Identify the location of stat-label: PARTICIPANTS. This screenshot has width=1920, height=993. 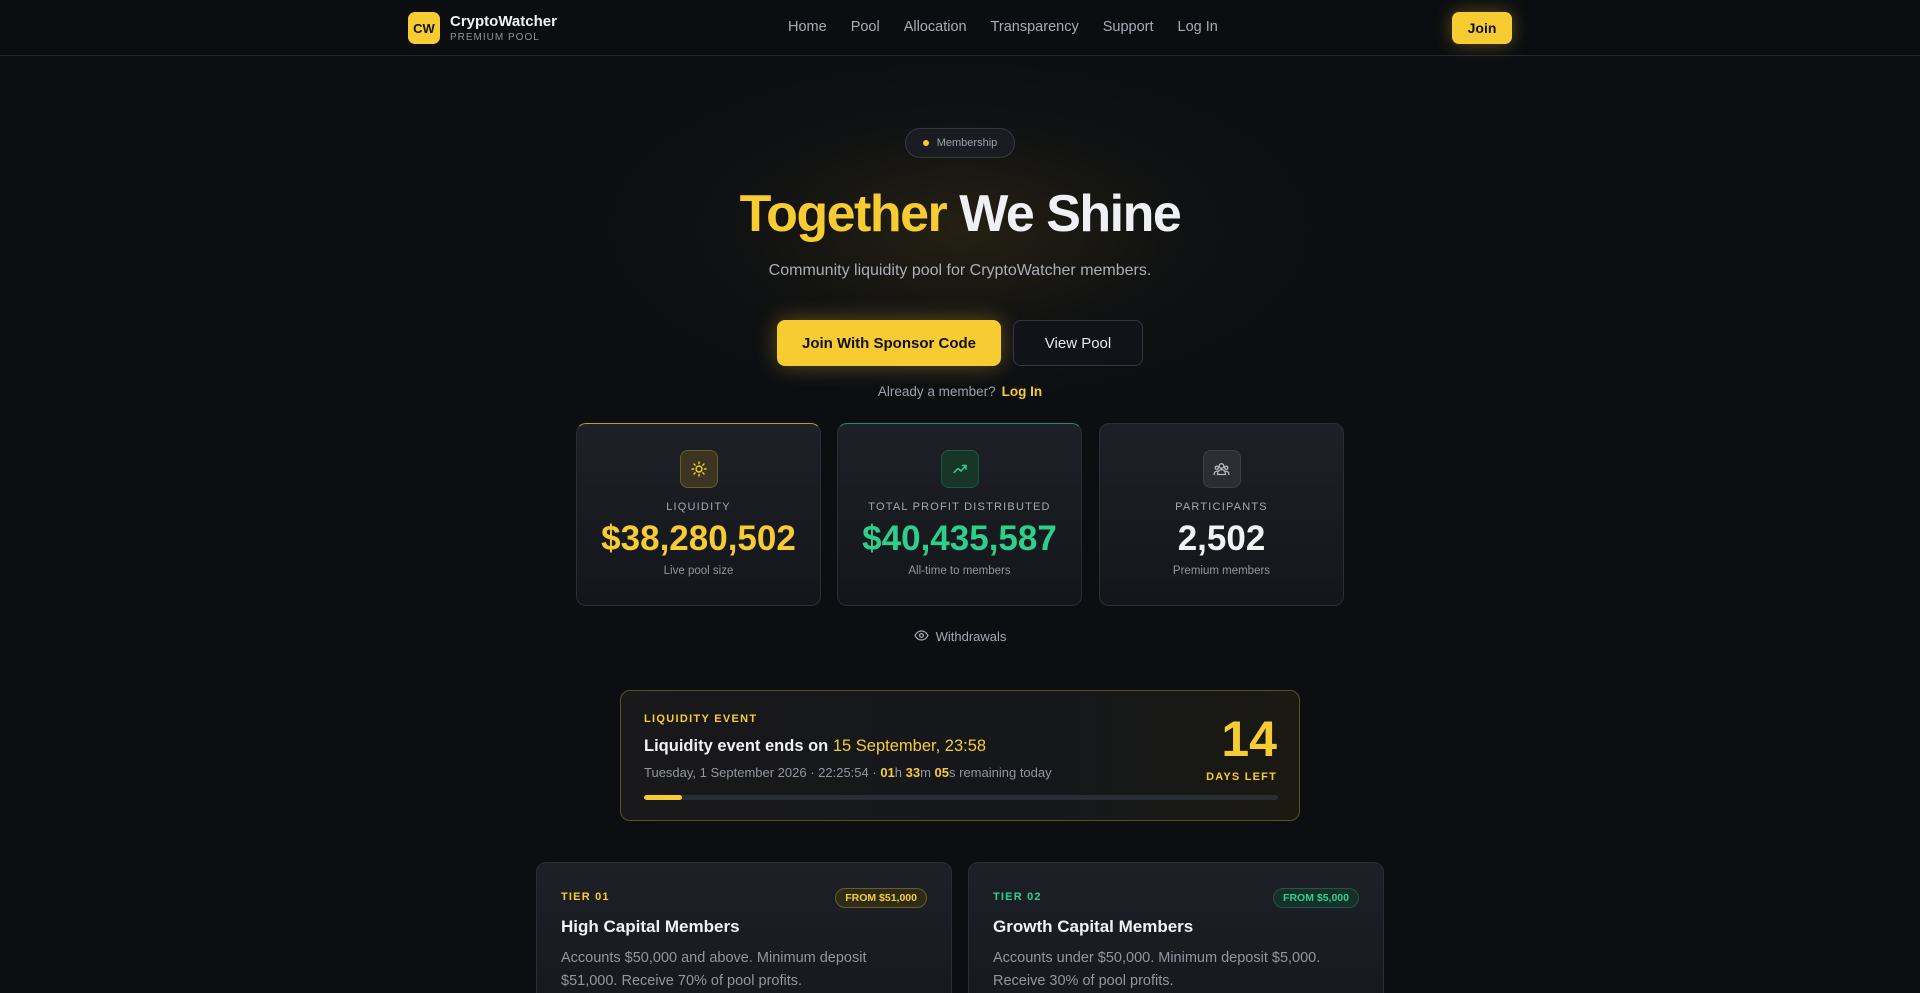
(1221, 507).